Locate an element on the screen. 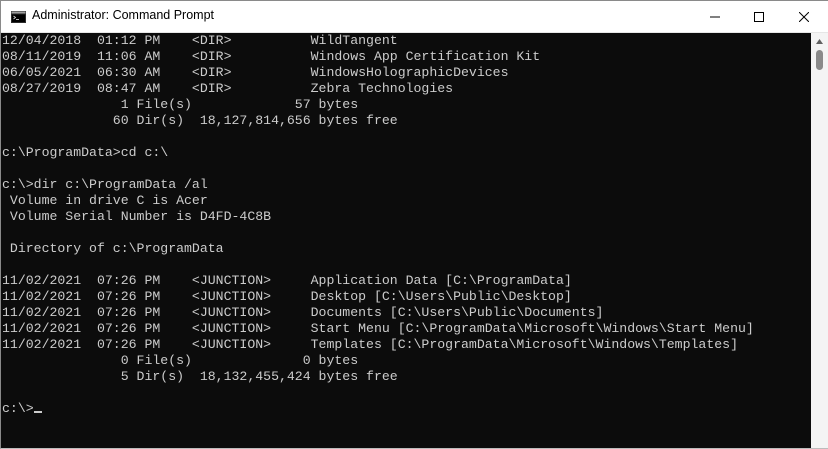  console-line: Directory of c:\ProgramData is located at coordinates (116, 248).